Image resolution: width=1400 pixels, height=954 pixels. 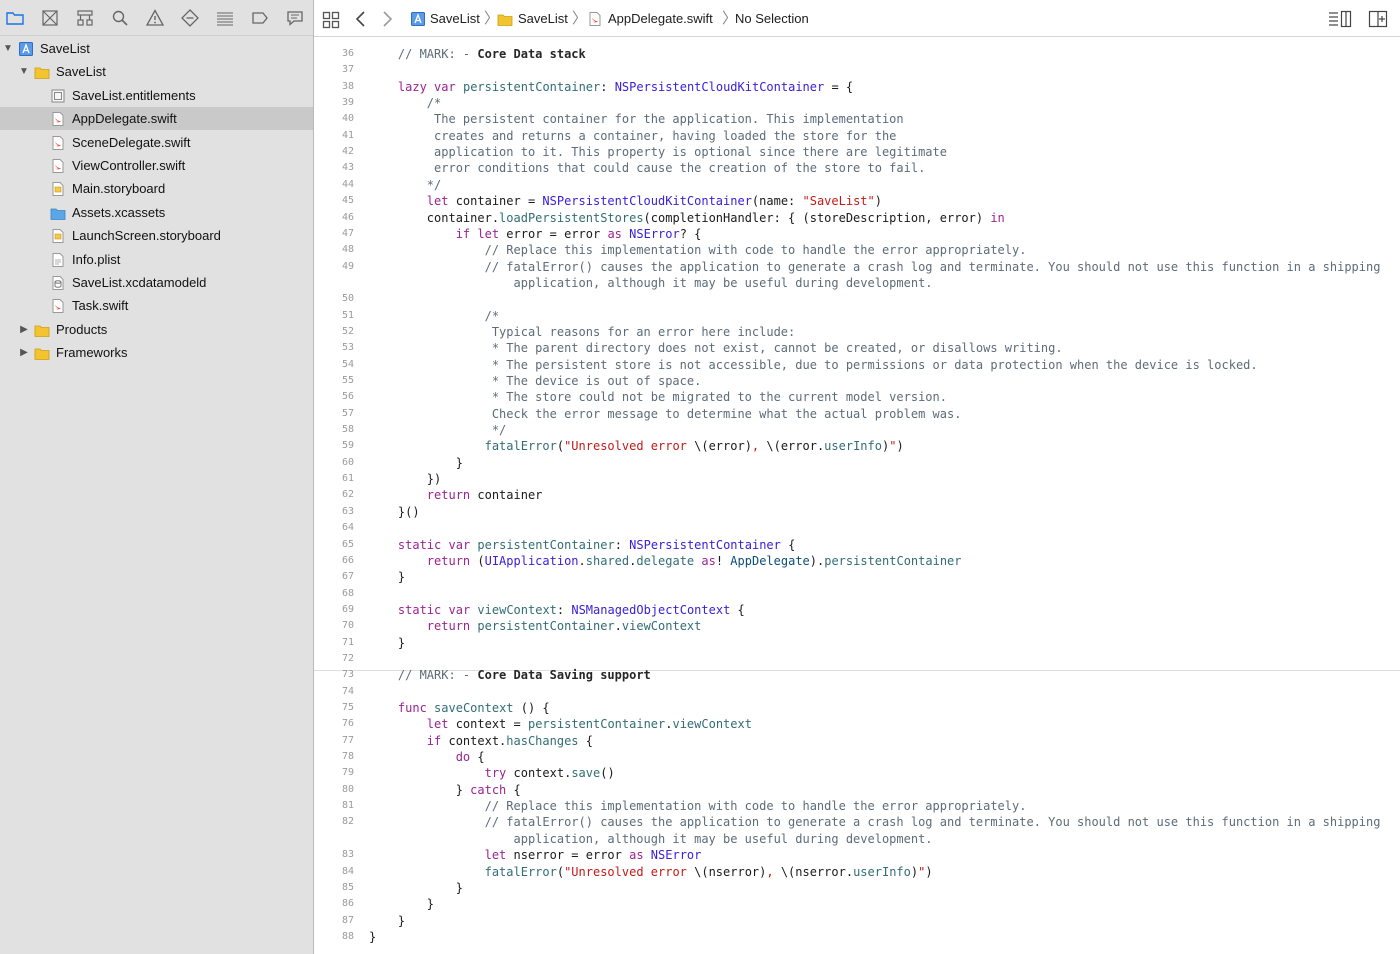 What do you see at coordinates (857, 463) in the screenshot?
I see `code-line: 60 }` at bounding box center [857, 463].